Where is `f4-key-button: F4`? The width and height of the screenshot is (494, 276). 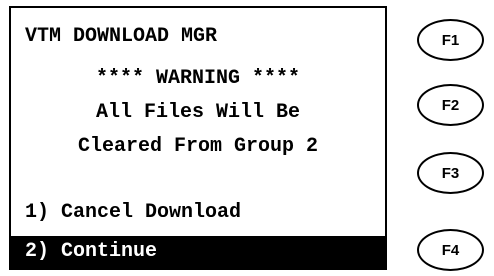 f4-key-button: F4 is located at coordinates (450, 250).